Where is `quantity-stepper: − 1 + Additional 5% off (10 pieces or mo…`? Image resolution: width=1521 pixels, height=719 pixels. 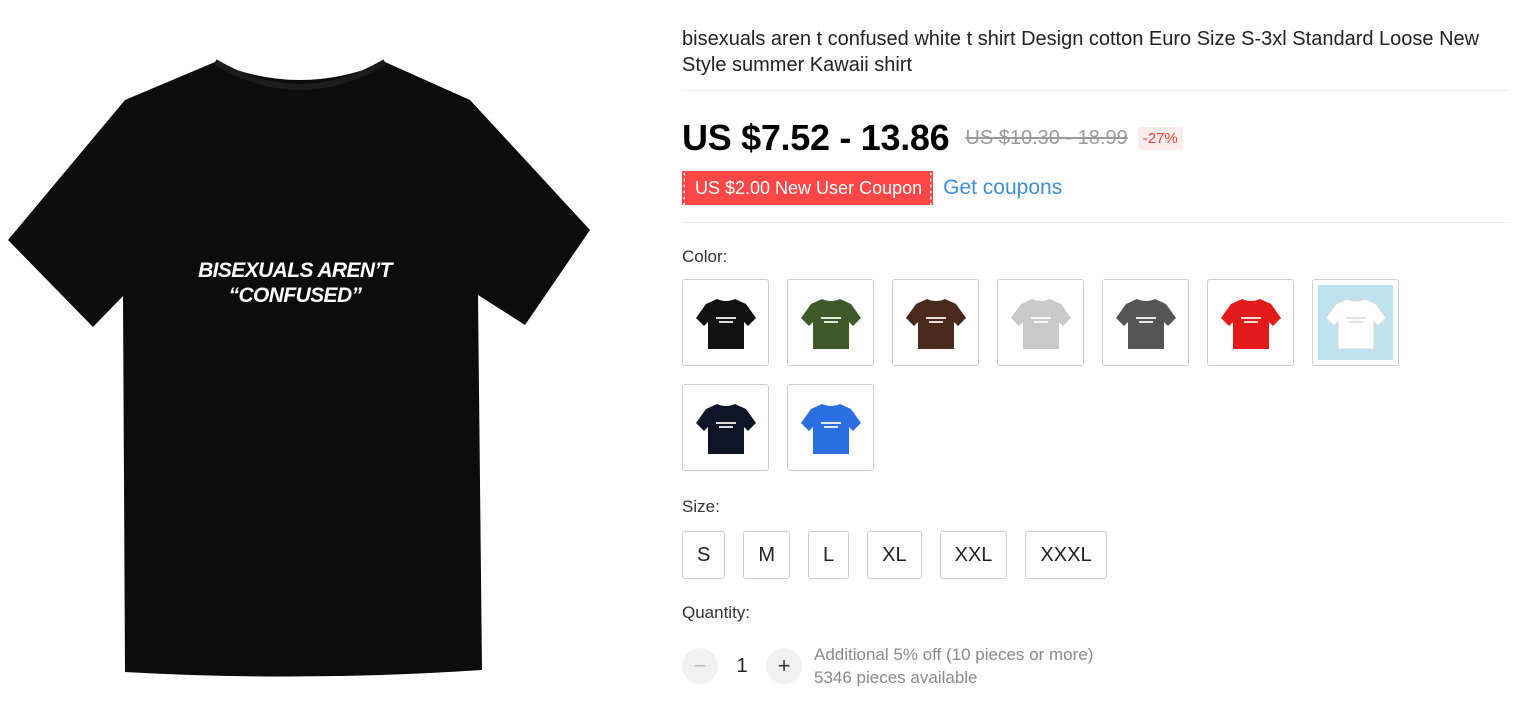 quantity-stepper: − 1 + Additional 5% off (10 pieces or mo… is located at coordinates (1095, 666).